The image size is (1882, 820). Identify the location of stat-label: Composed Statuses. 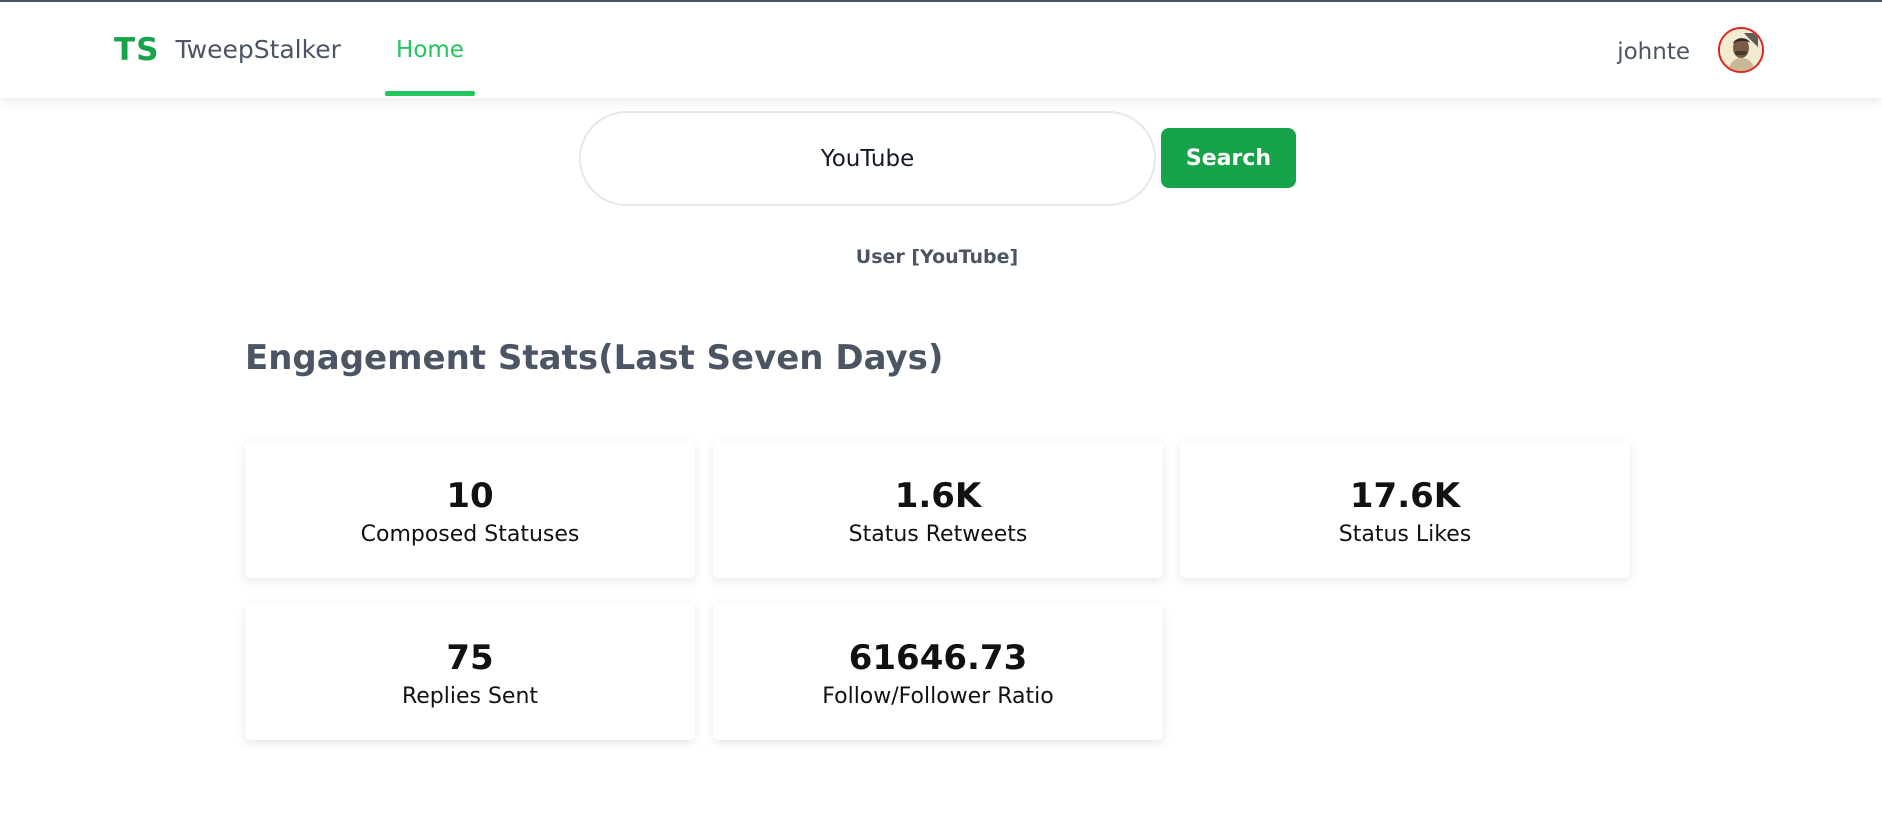
(470, 534).